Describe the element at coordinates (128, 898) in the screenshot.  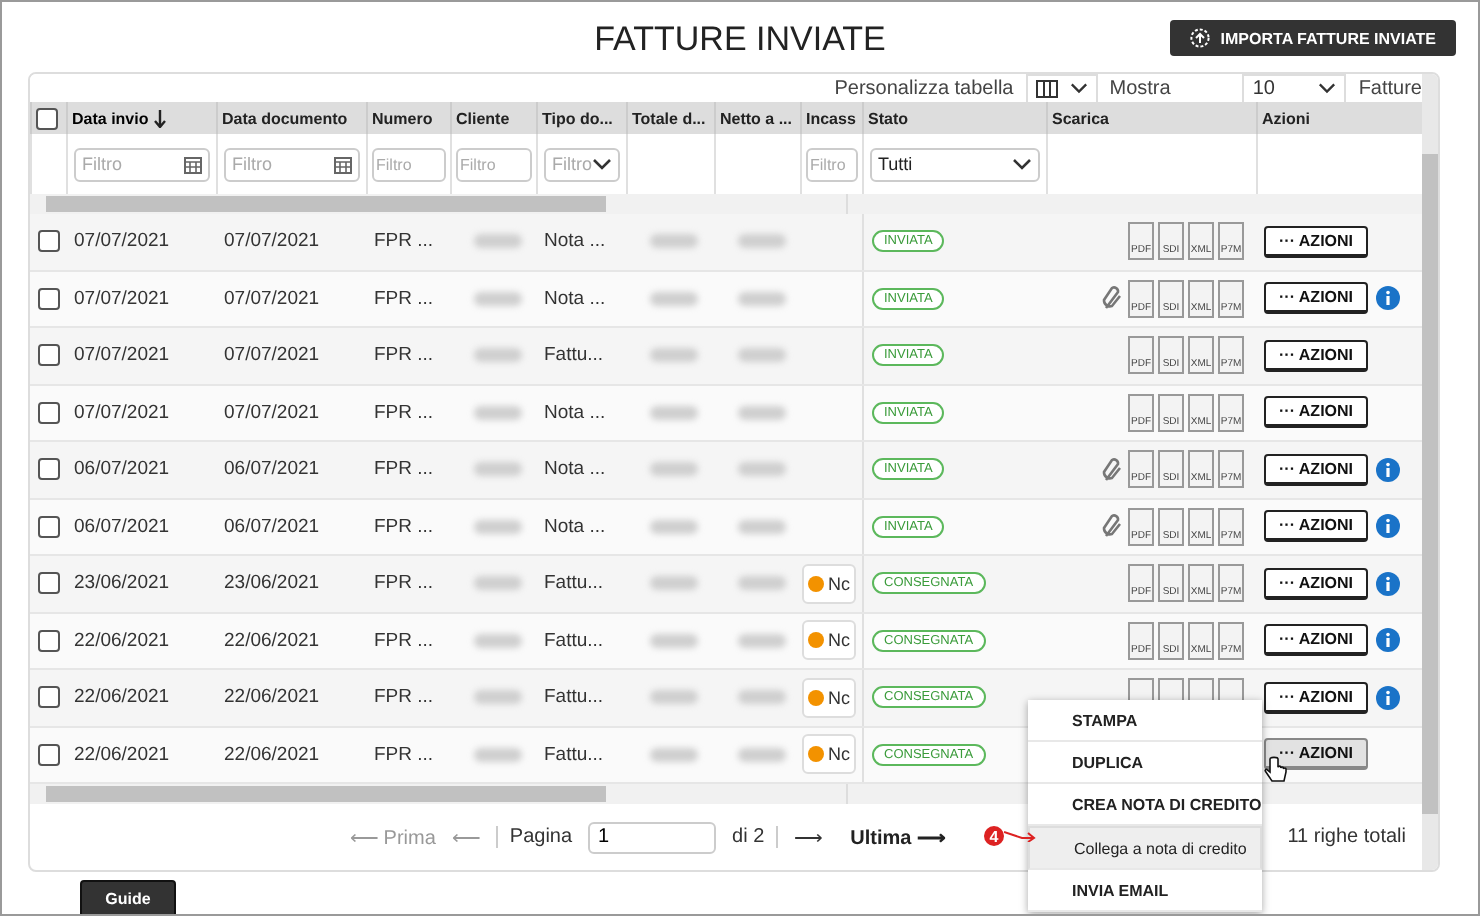
I see `guide-tab: Guide` at that location.